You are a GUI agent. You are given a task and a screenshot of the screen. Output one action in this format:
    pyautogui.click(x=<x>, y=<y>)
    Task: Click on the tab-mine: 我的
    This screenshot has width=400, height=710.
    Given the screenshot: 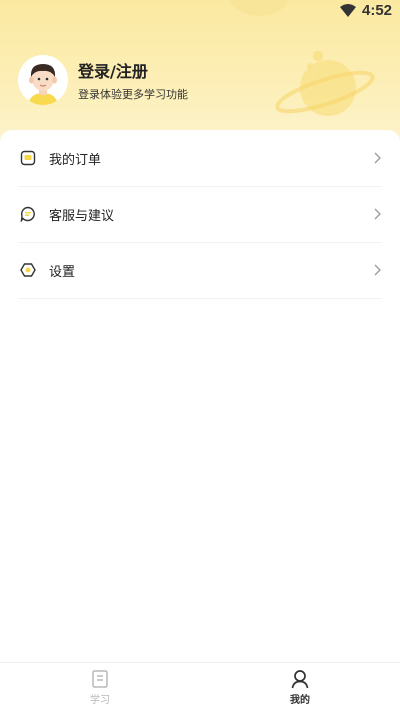 What is the action you would take?
    pyautogui.click(x=300, y=686)
    